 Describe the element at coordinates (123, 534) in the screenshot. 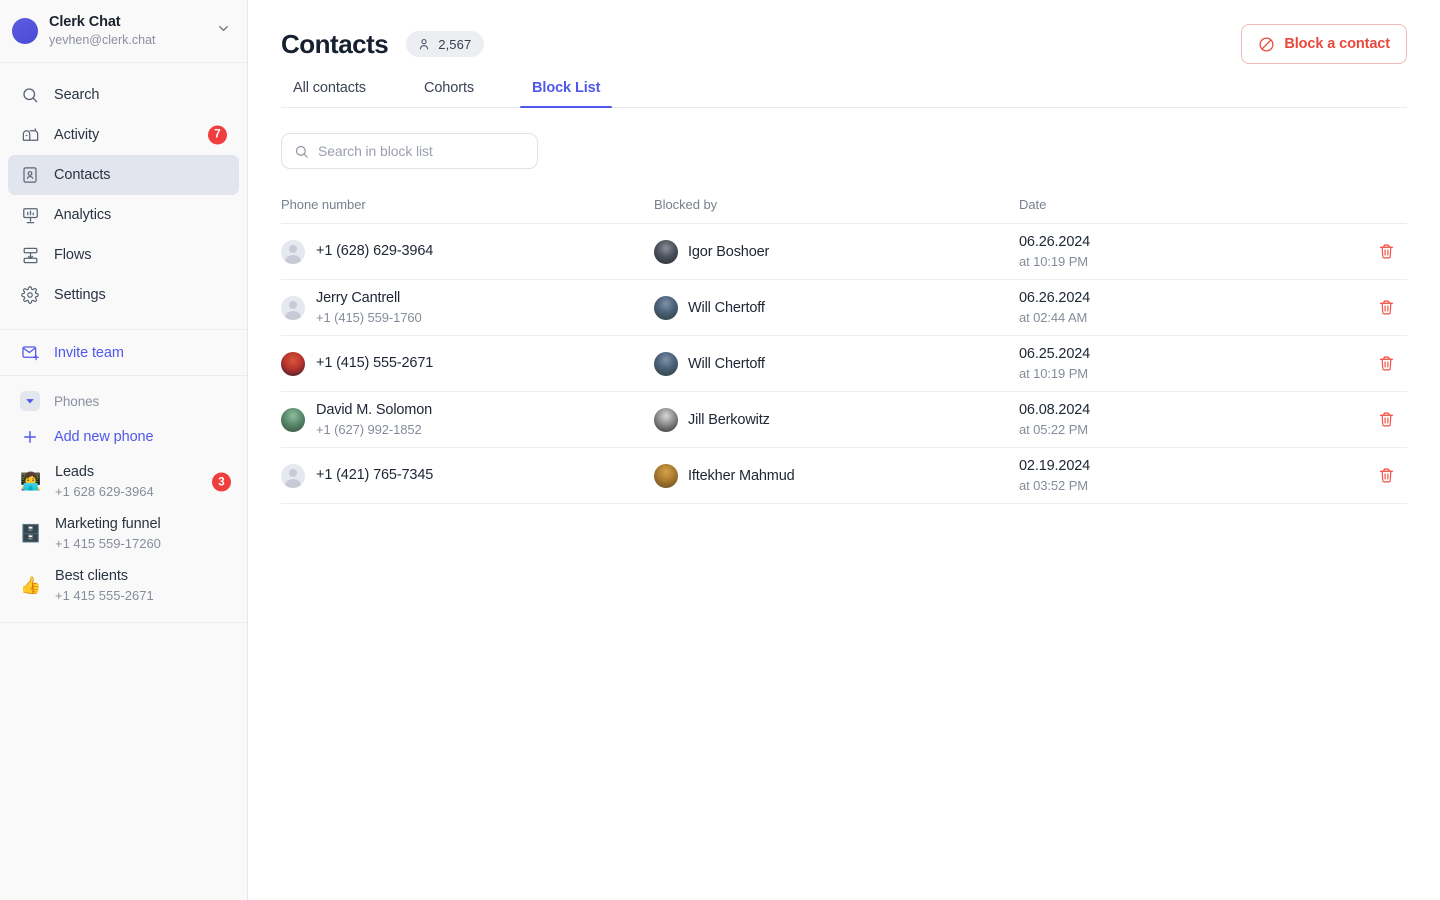

I see `phone-item-marketing-funnel: 🗄️ Marketing funnel +1 415 559-17260` at that location.